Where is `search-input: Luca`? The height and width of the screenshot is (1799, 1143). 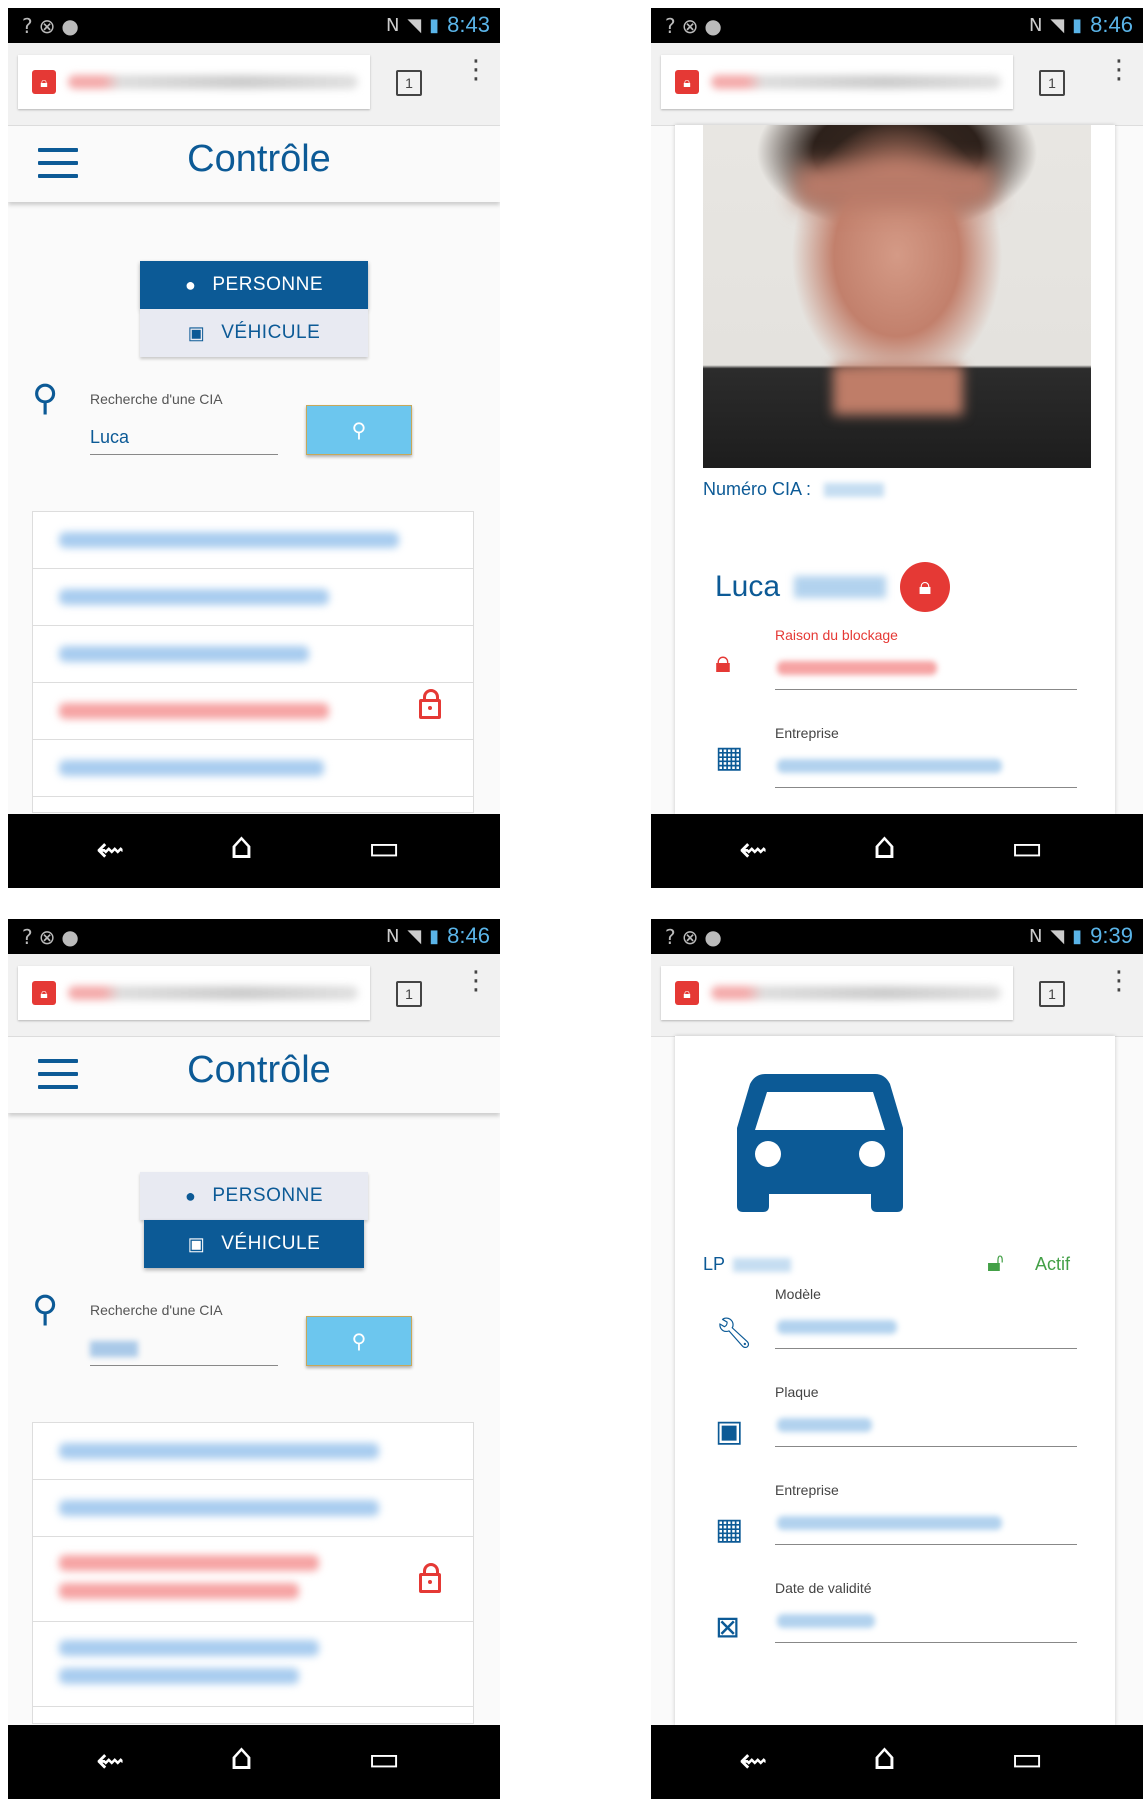
search-input: Luca is located at coordinates (184, 437).